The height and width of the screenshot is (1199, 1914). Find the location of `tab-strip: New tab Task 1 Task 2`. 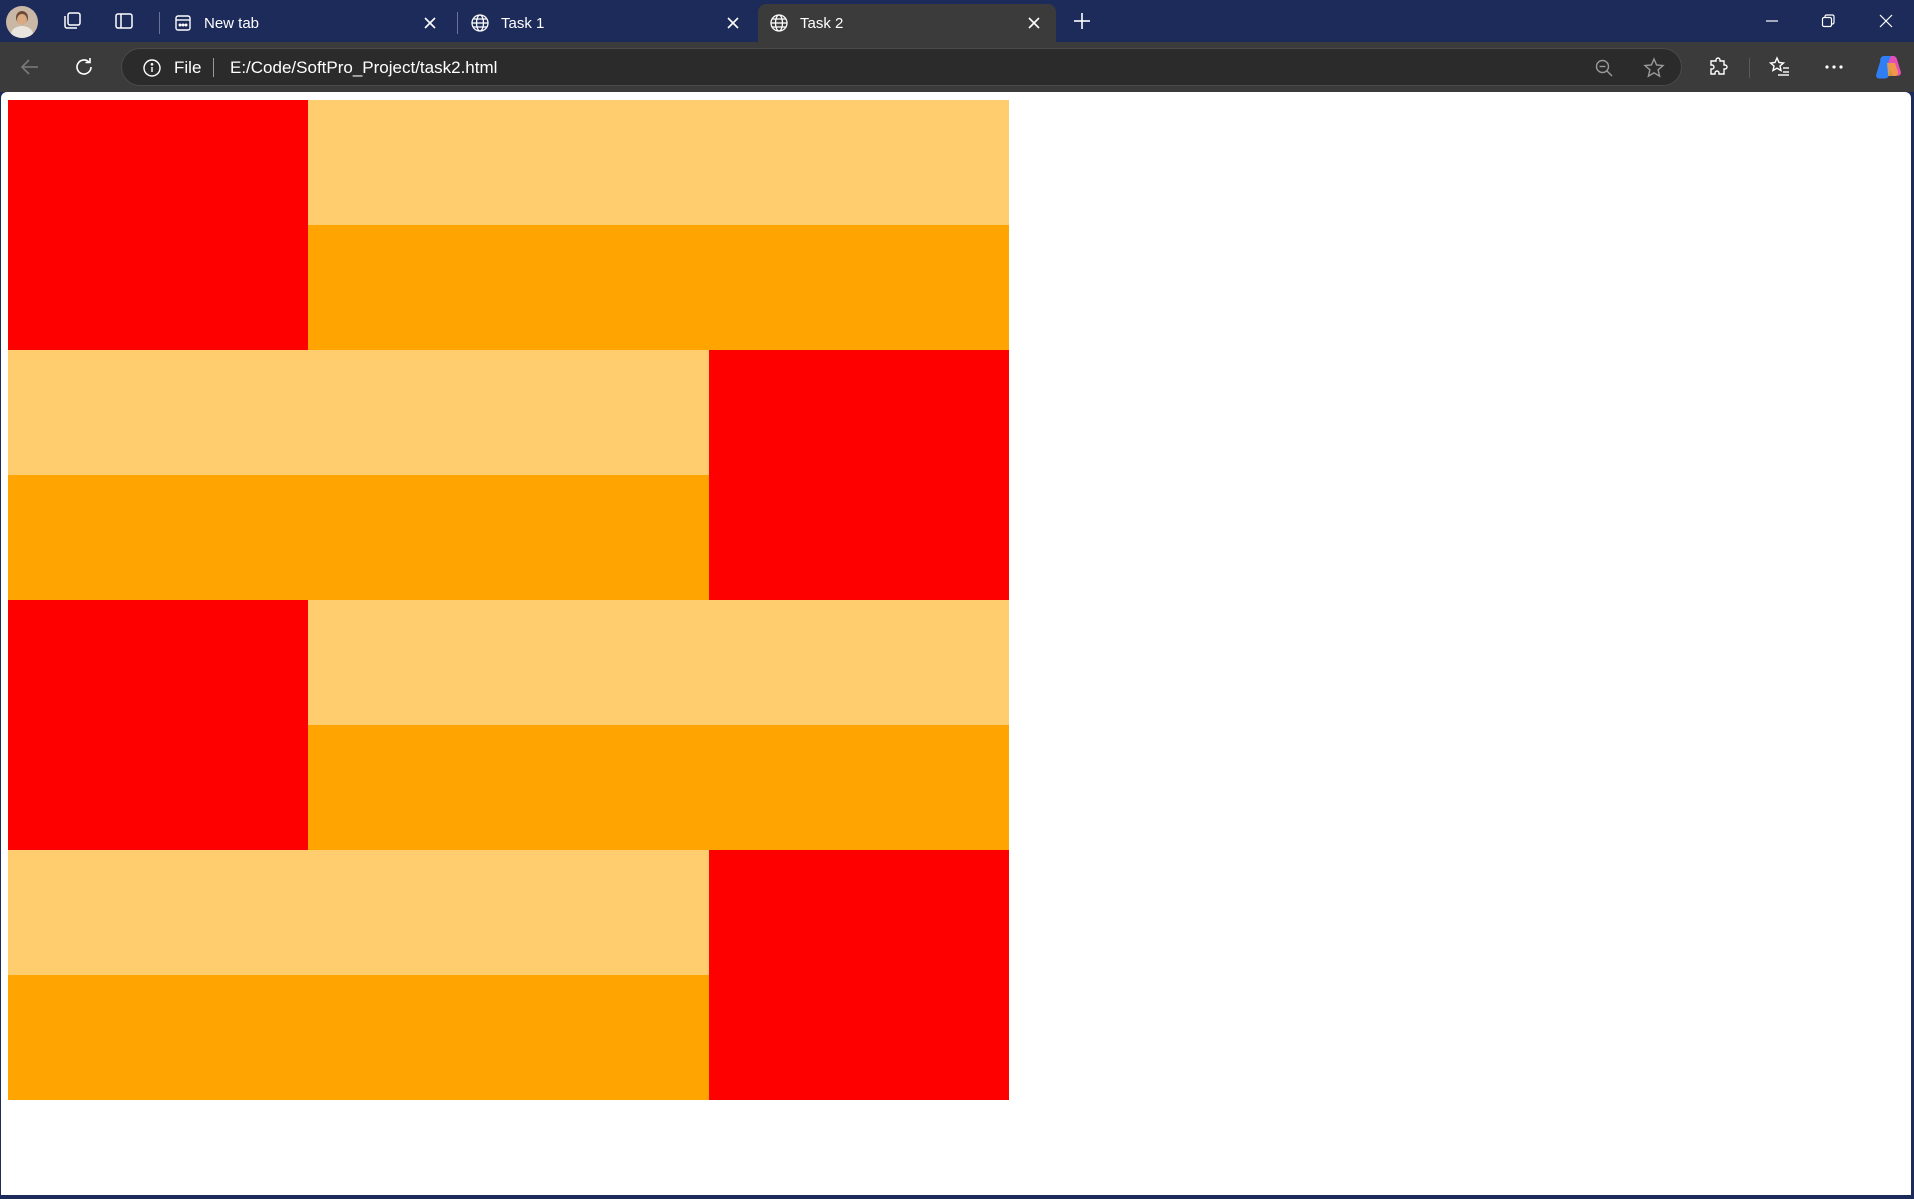

tab-strip: New tab Task 1 Task 2 is located at coordinates (957, 21).